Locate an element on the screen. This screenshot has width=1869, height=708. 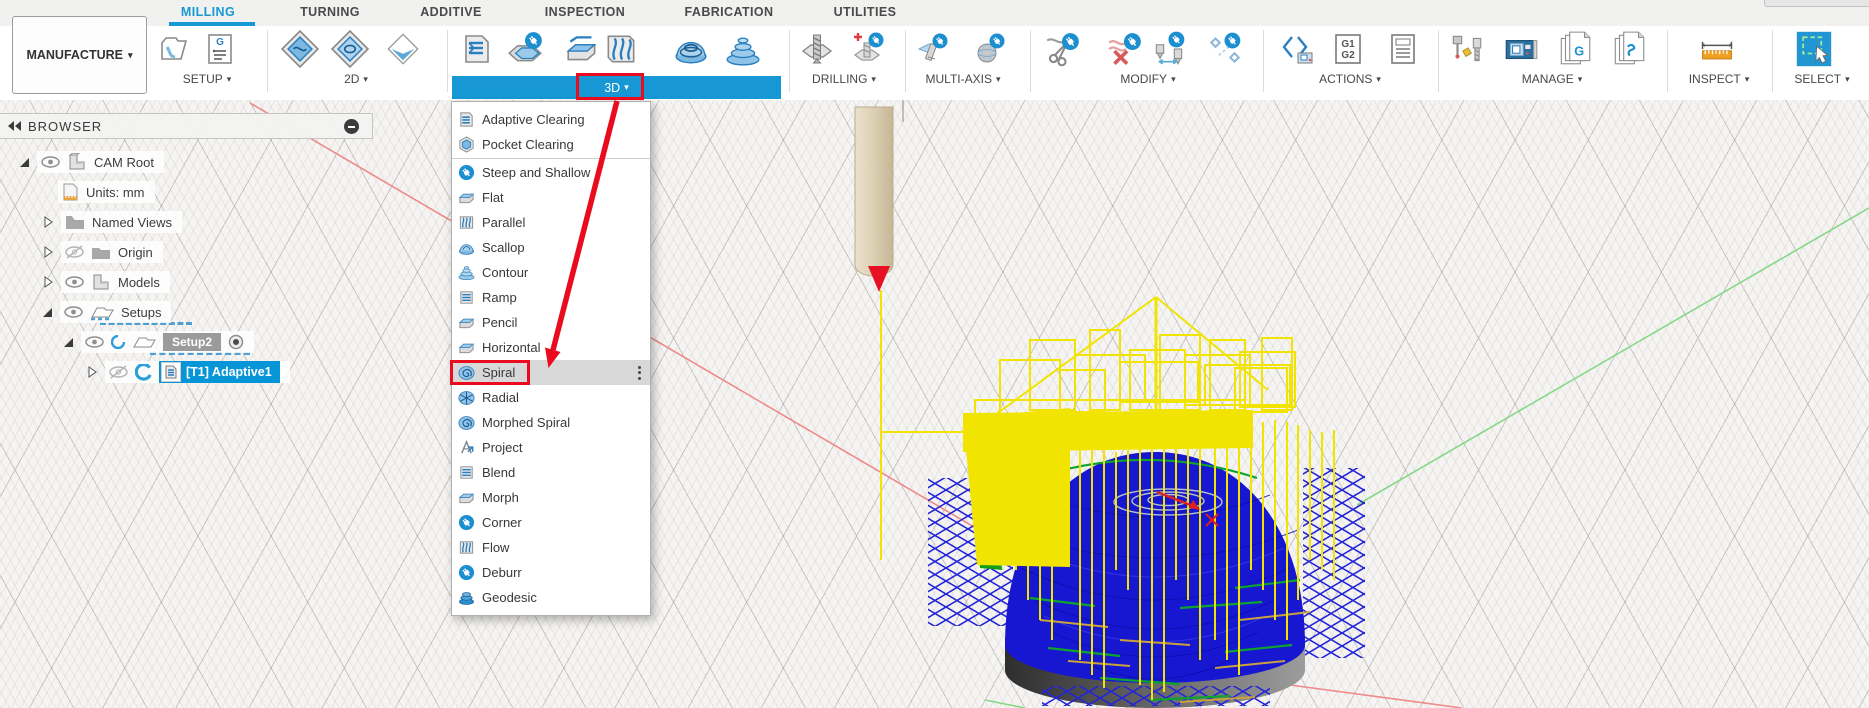
menu-item-morphed-spiral: Morphed Spiral is located at coordinates (551, 422).